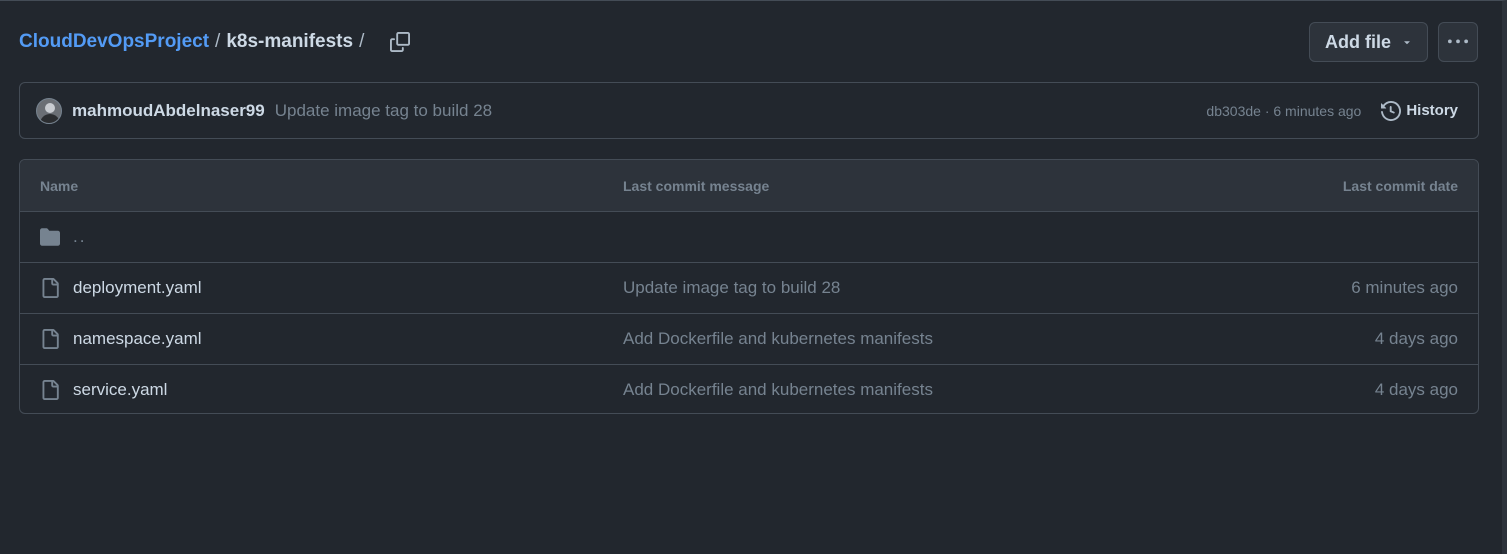 The width and height of the screenshot is (1507, 554). What do you see at coordinates (137, 339) in the screenshot?
I see `file-name-link: namespace.yaml` at bounding box center [137, 339].